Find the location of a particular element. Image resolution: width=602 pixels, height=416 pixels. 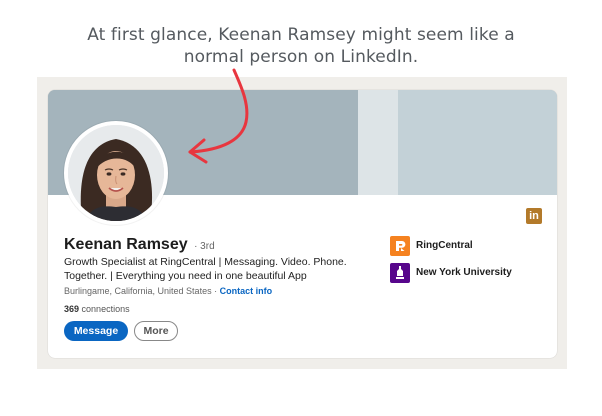

message-button: Message is located at coordinates (96, 331).